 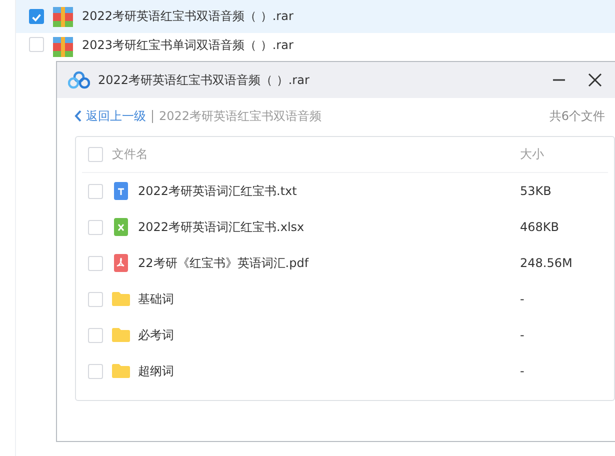 I want to click on file-name: 超纲词, so click(x=156, y=371).